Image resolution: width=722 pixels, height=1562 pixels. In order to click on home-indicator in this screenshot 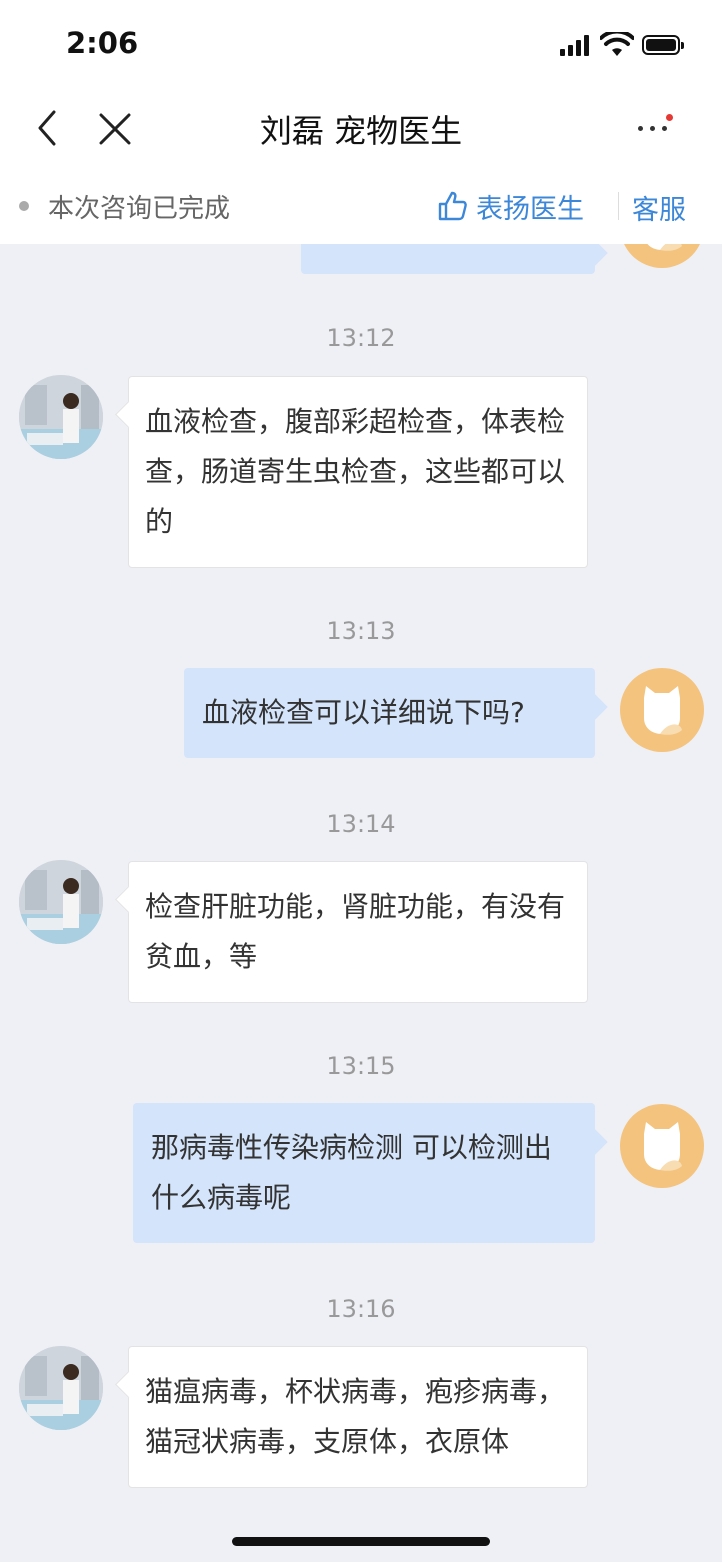, I will do `click(361, 1541)`.